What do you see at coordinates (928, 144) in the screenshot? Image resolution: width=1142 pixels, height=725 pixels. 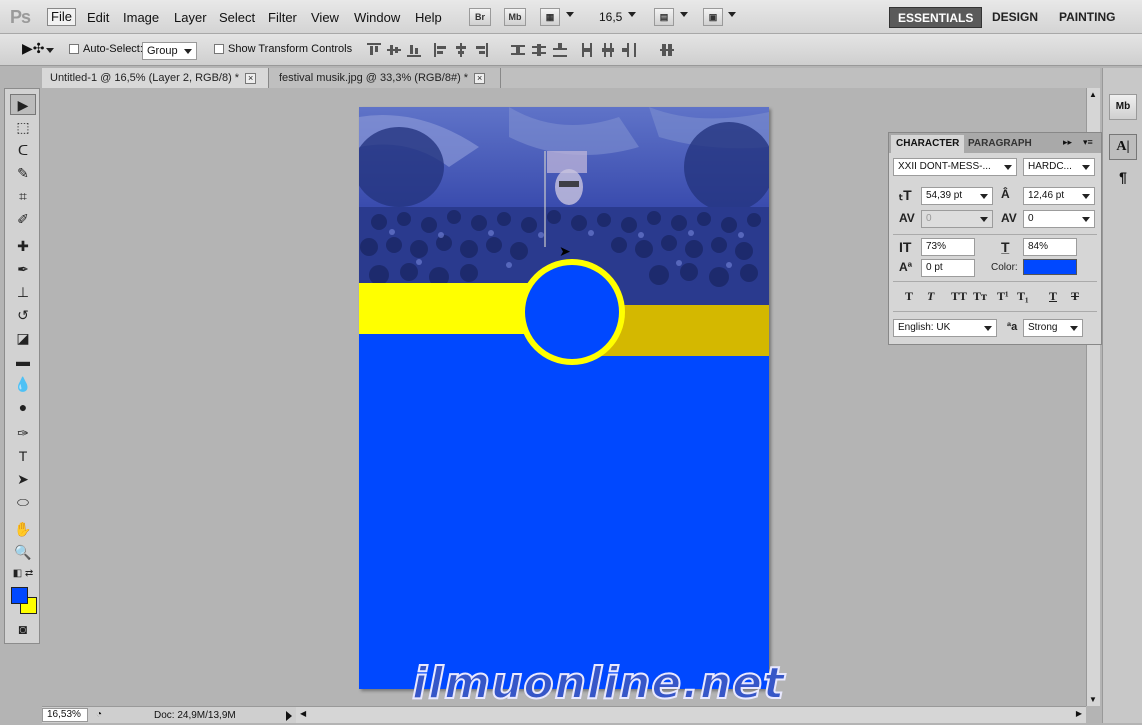 I see `tab-character: CHARACTER` at bounding box center [928, 144].